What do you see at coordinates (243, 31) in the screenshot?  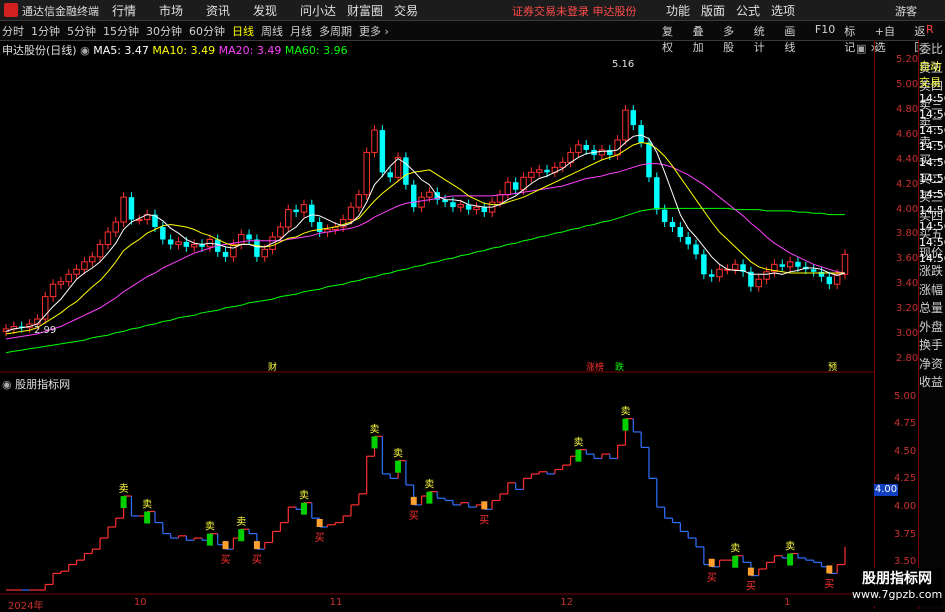 I see `period-tab-6: 日线` at bounding box center [243, 31].